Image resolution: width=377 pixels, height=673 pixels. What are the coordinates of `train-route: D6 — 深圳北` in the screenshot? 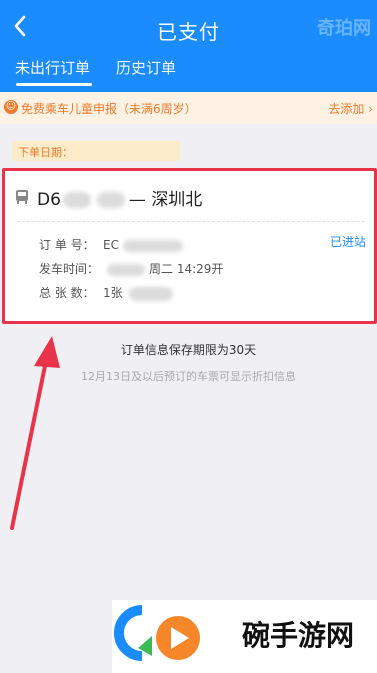 It's located at (119, 197).